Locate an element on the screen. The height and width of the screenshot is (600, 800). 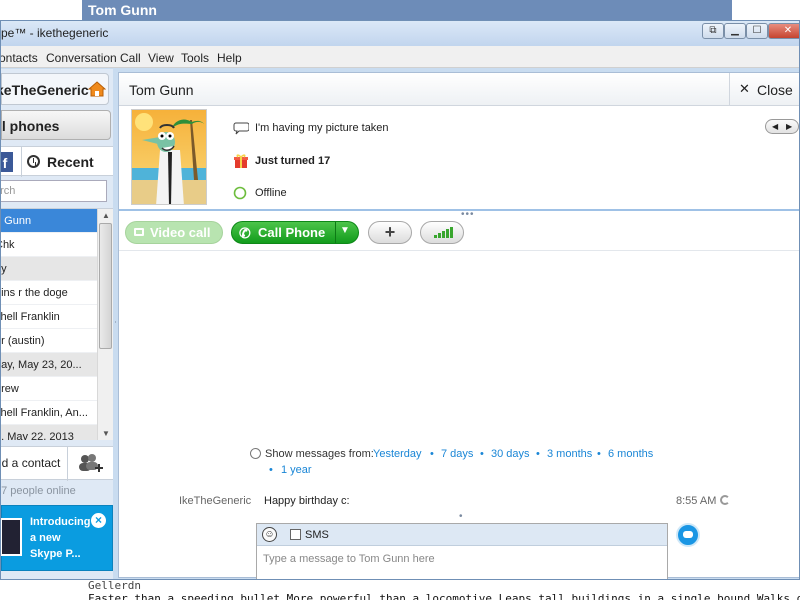
phone-icon: ✆ is located at coordinates (245, 233).